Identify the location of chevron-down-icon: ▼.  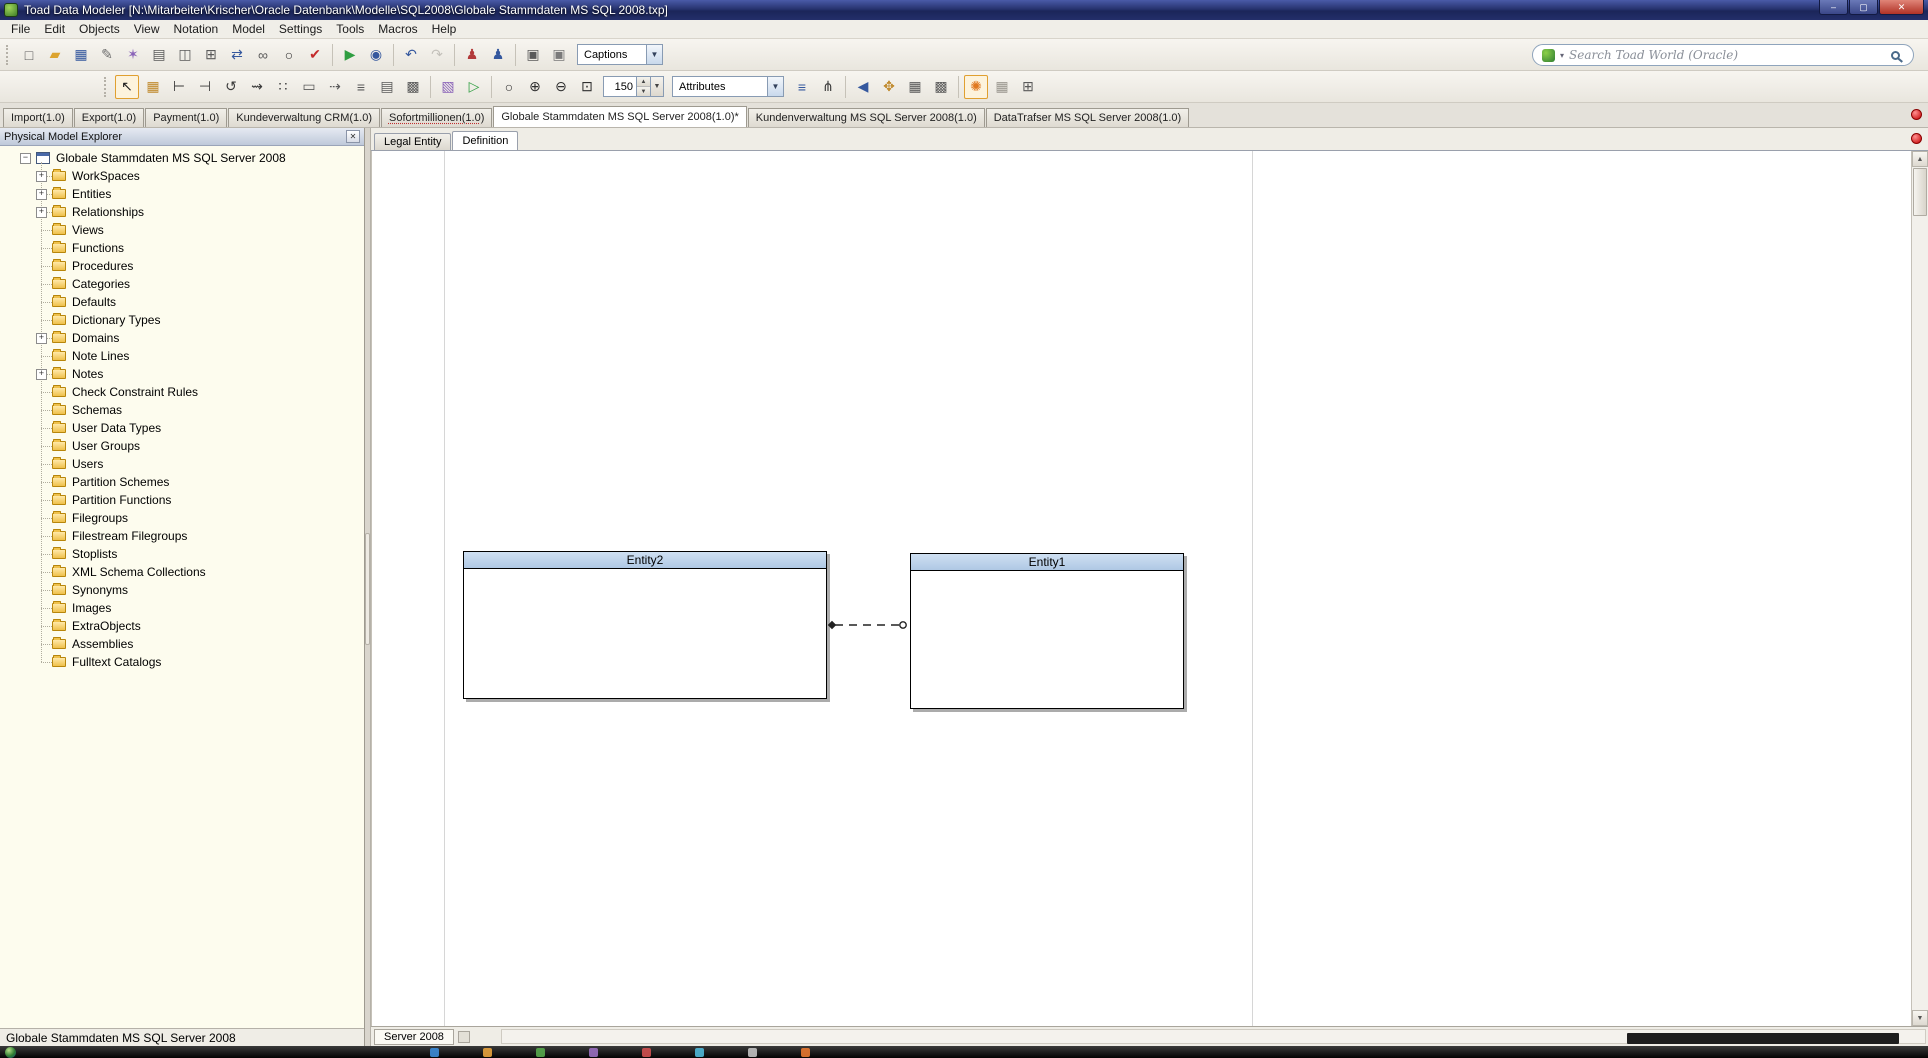
(775, 86).